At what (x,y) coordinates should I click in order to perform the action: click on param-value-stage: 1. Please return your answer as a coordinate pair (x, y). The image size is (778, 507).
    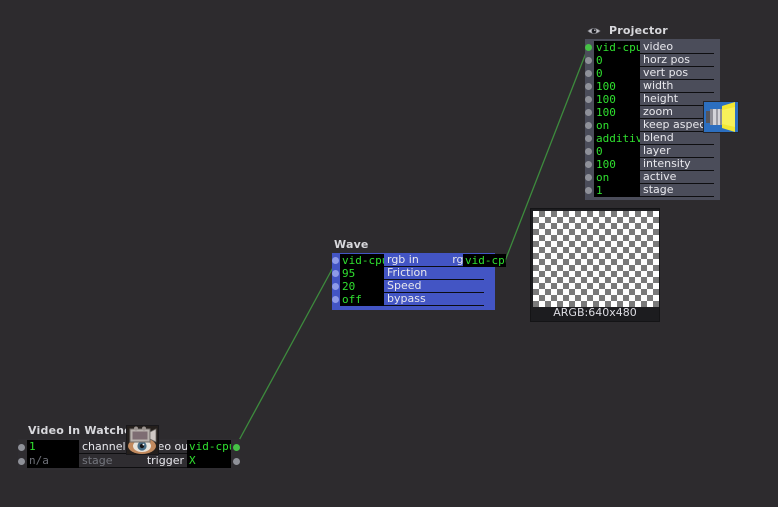
    Looking at the image, I should click on (617, 190).